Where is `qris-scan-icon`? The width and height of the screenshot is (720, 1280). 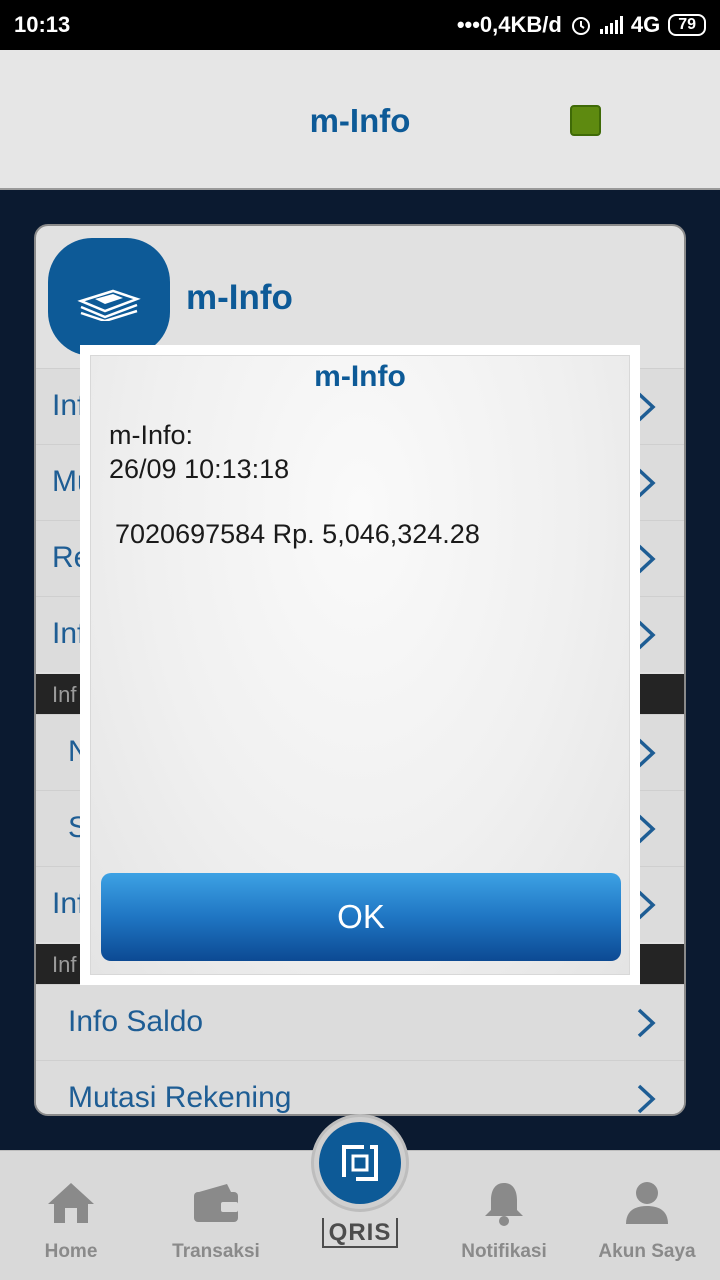
qris-scan-icon is located at coordinates (360, 1163).